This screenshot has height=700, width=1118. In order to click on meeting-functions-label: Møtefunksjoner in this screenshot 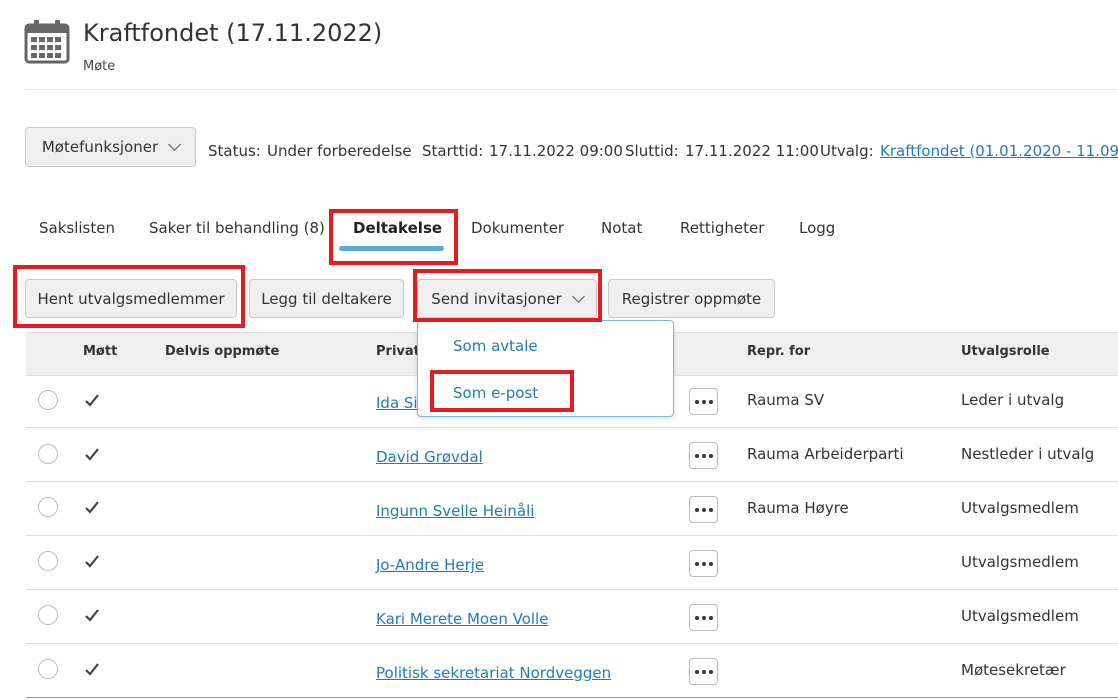, I will do `click(100, 147)`.